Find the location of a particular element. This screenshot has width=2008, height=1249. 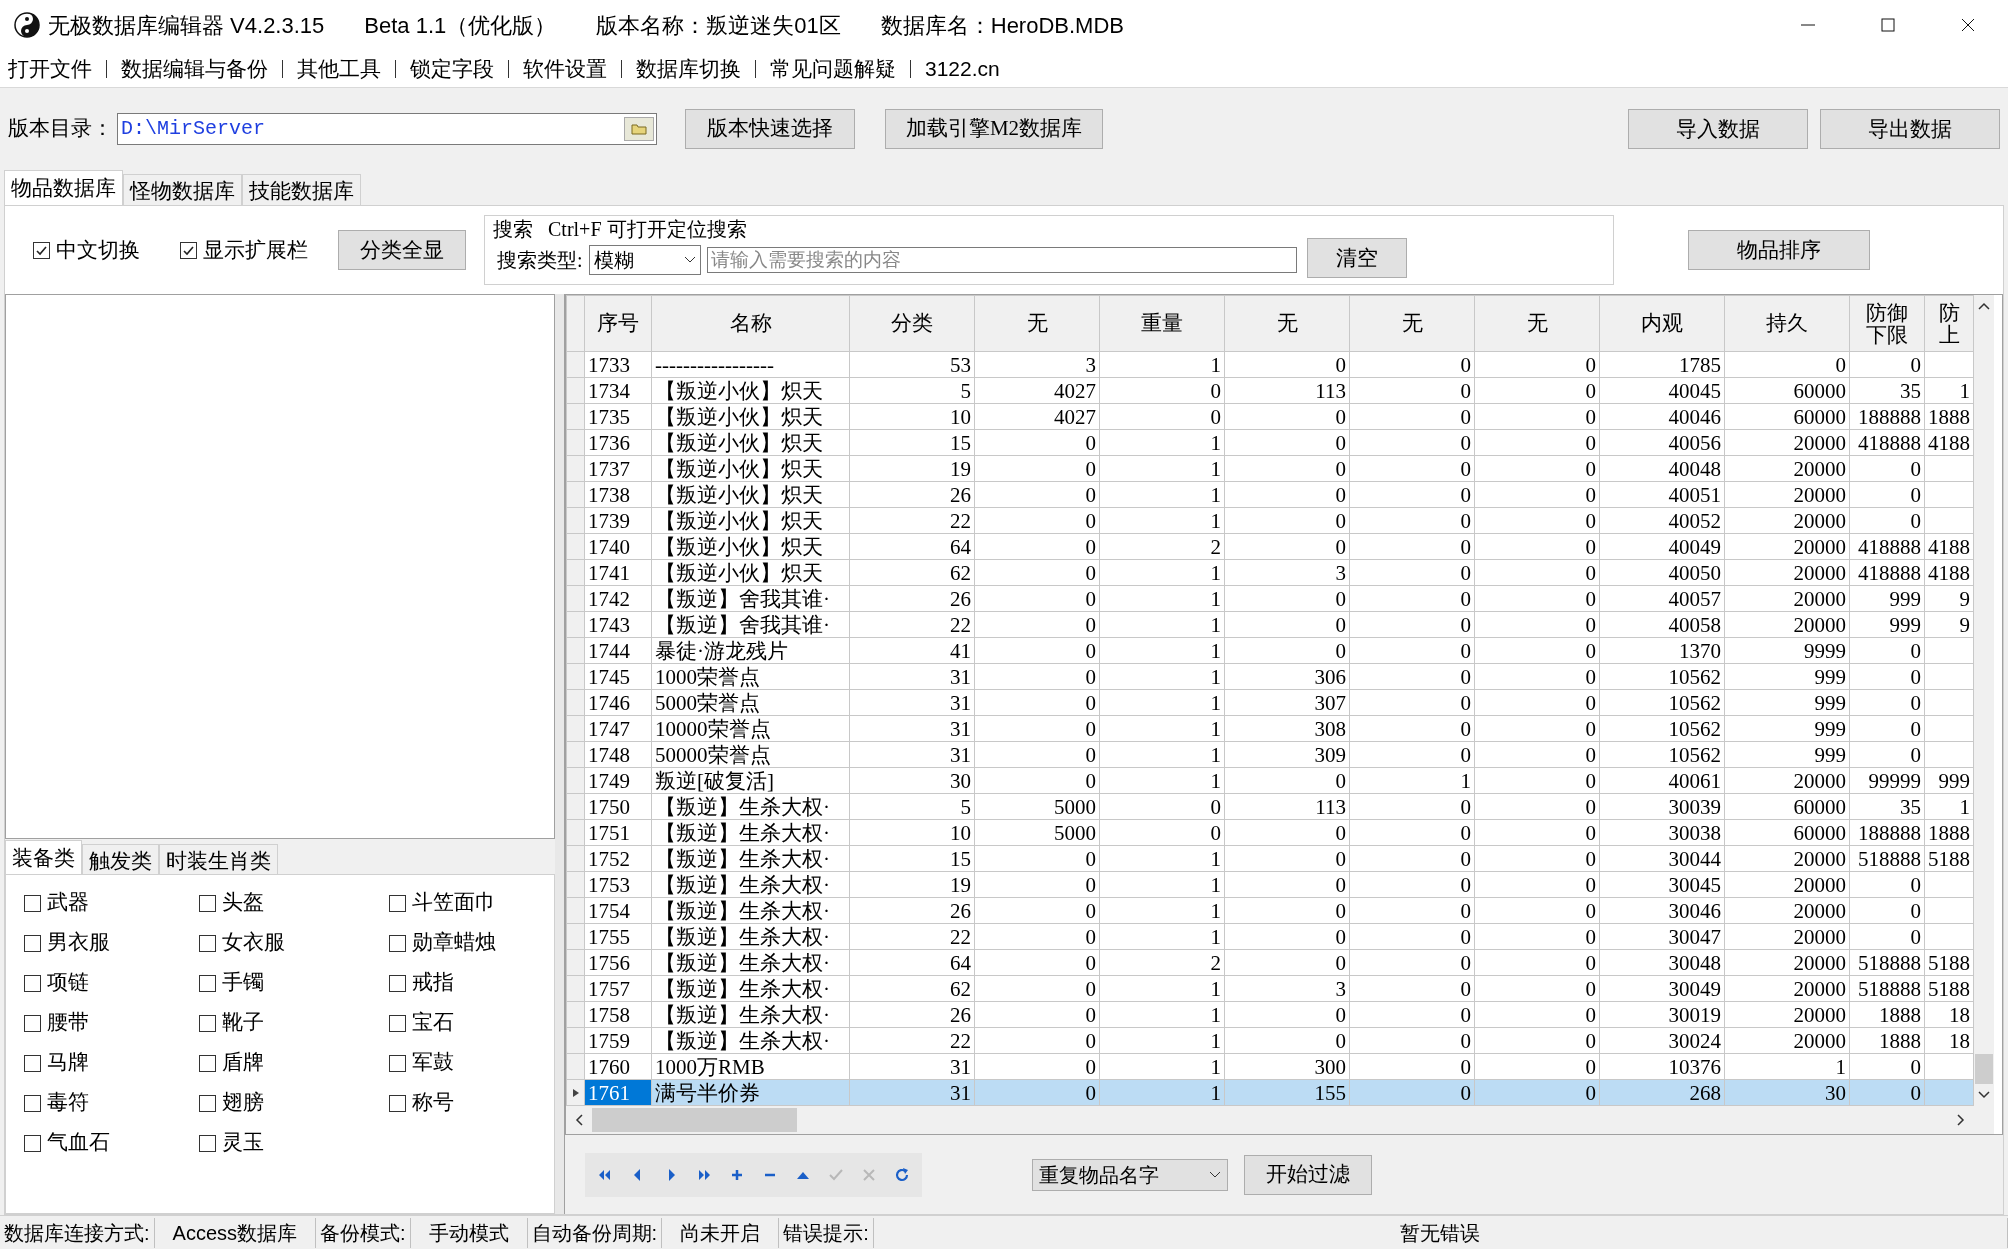

tab: 时装生肖类 is located at coordinates (218, 859).